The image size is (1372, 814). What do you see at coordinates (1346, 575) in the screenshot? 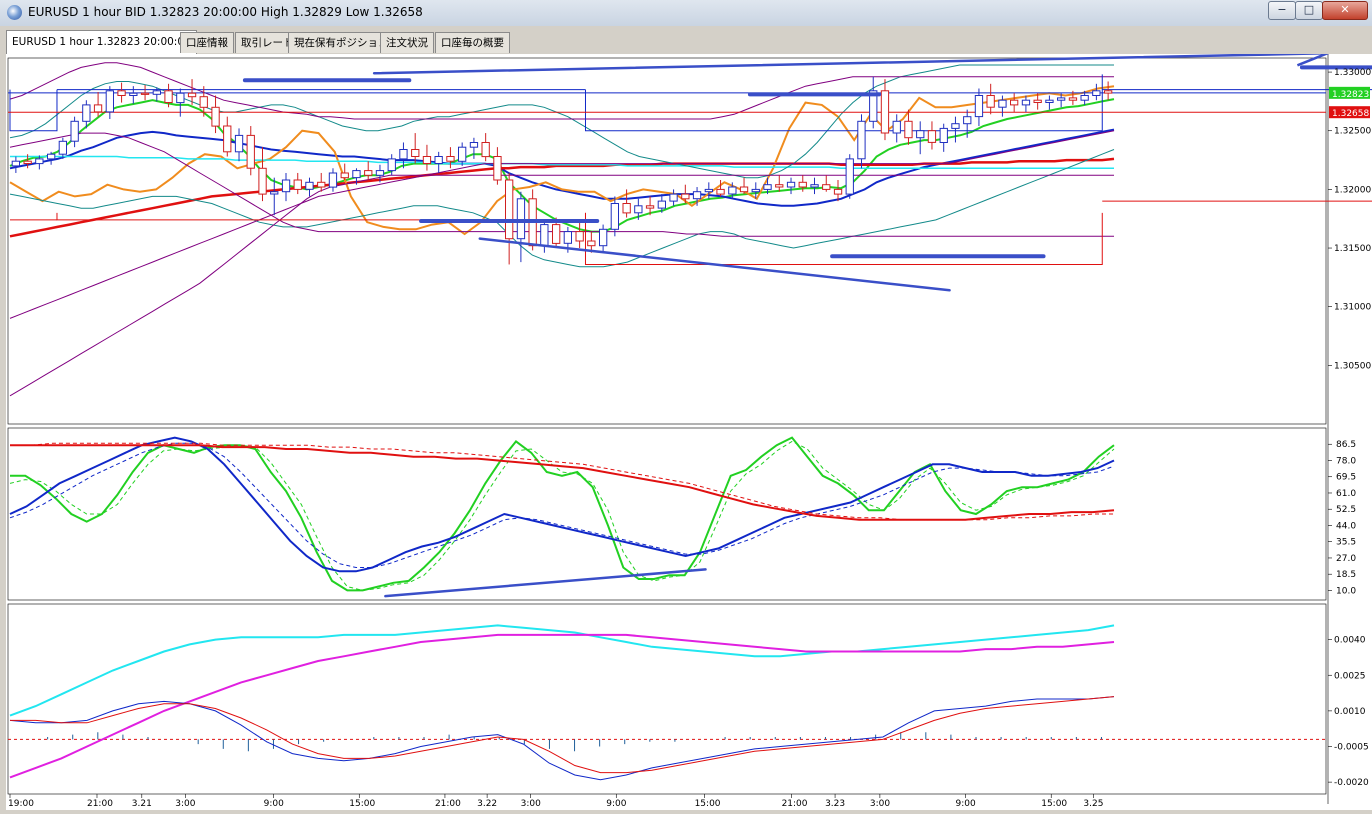
I see `stochastic-y-tick-label: 18.5` at bounding box center [1346, 575].